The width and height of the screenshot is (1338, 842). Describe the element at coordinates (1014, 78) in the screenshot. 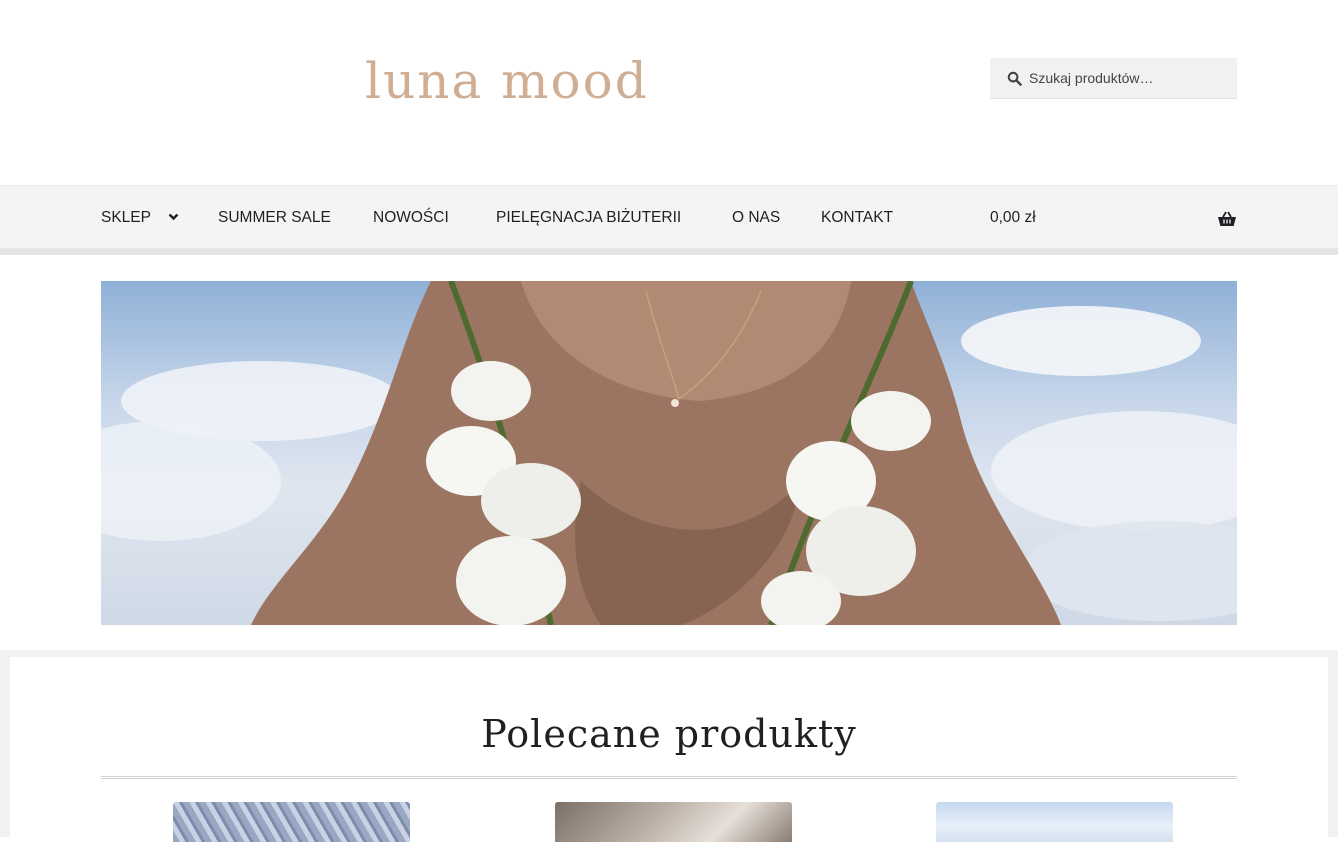

I see `search-icon` at that location.